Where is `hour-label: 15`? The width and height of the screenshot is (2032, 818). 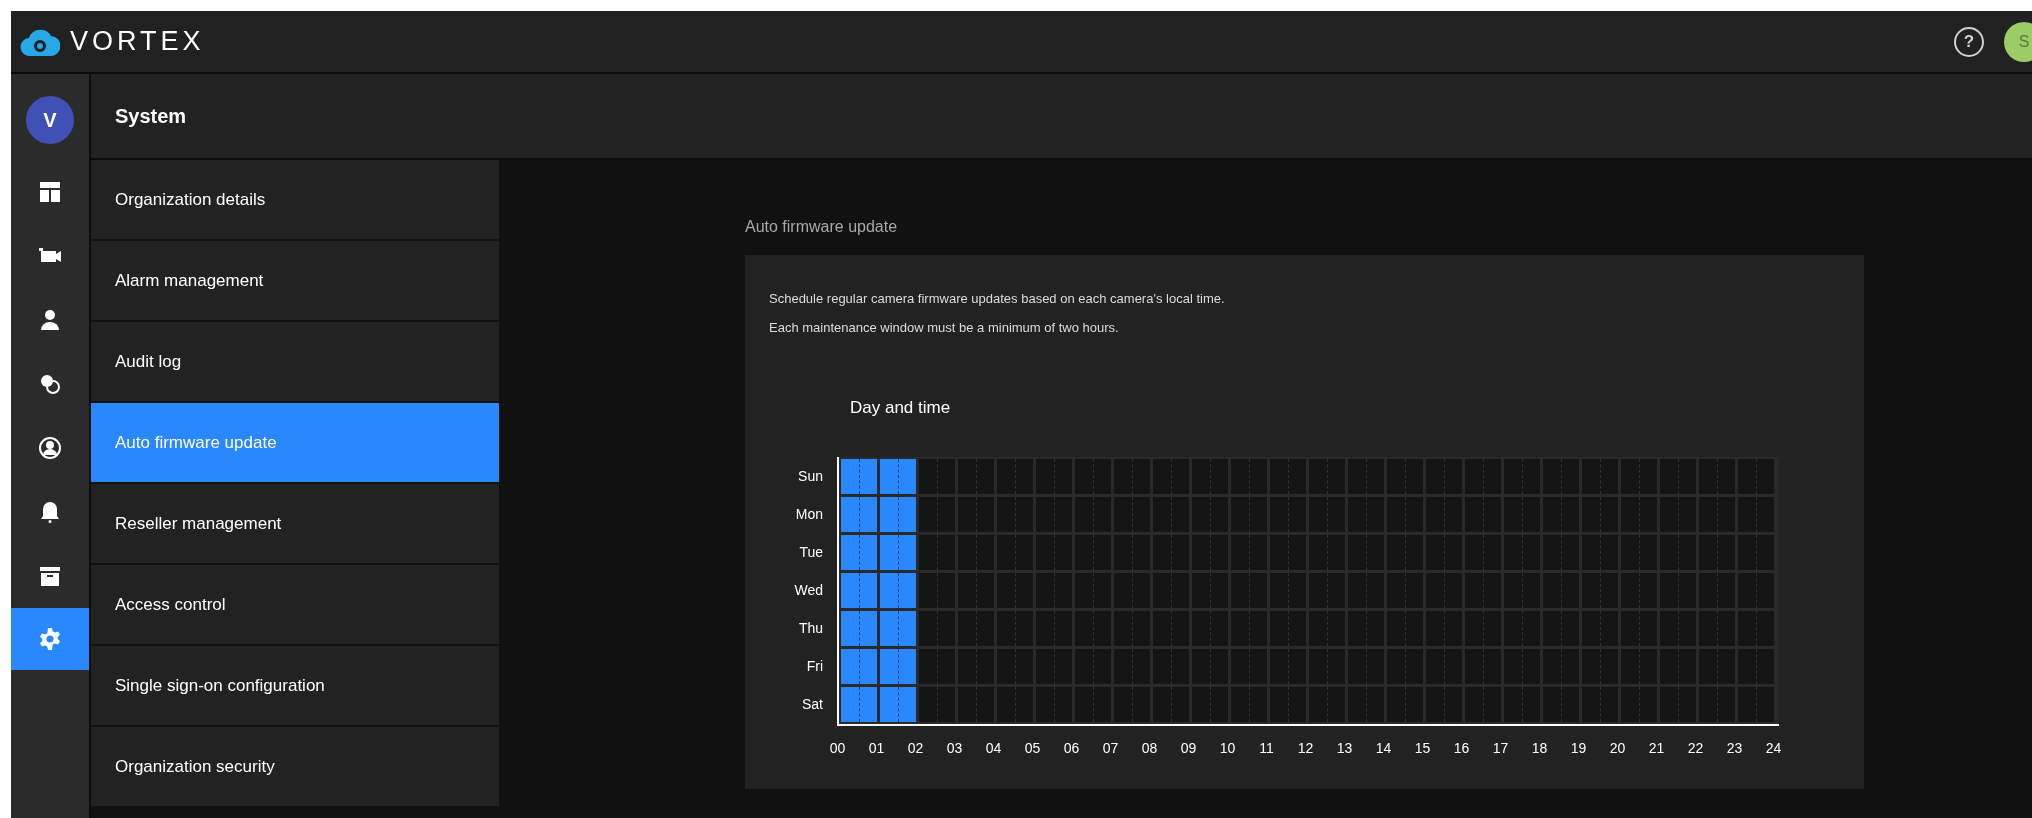 hour-label: 15 is located at coordinates (1422, 748).